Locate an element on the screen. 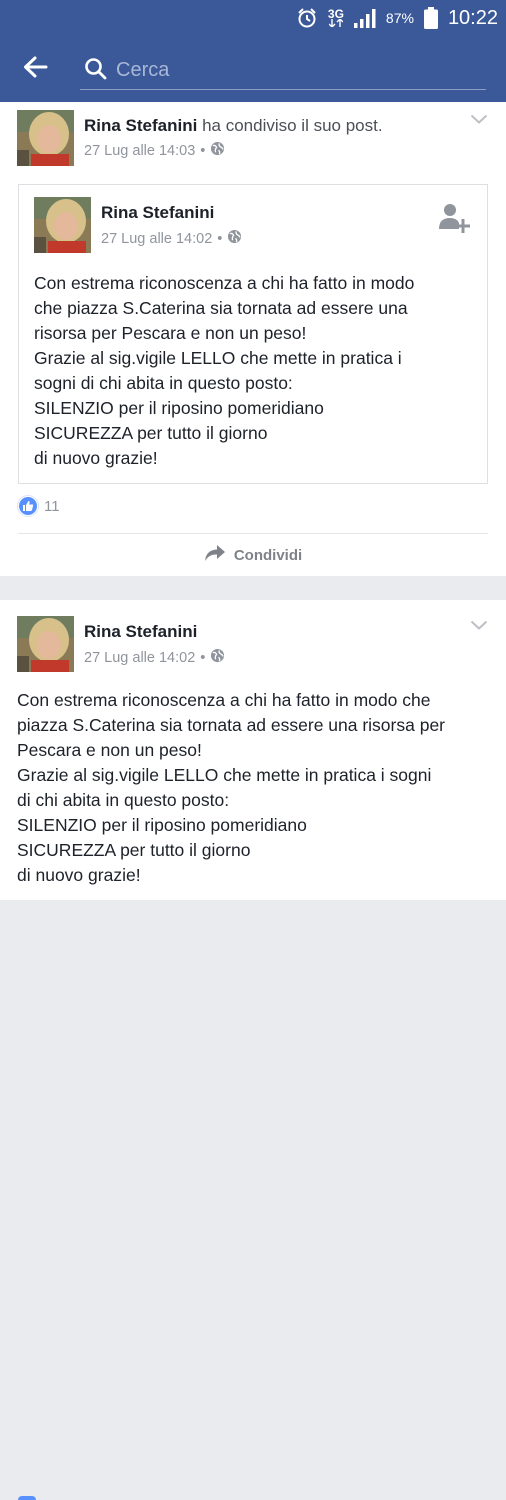  story-header: Rina Stefanini ha condiviso il suo post. is located at coordinates (233, 126).